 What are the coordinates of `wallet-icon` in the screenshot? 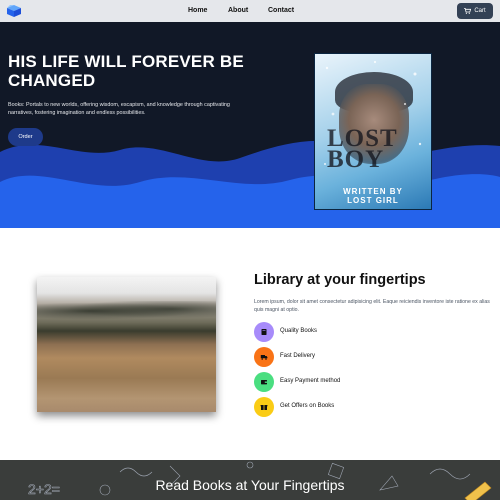 It's located at (264, 382).